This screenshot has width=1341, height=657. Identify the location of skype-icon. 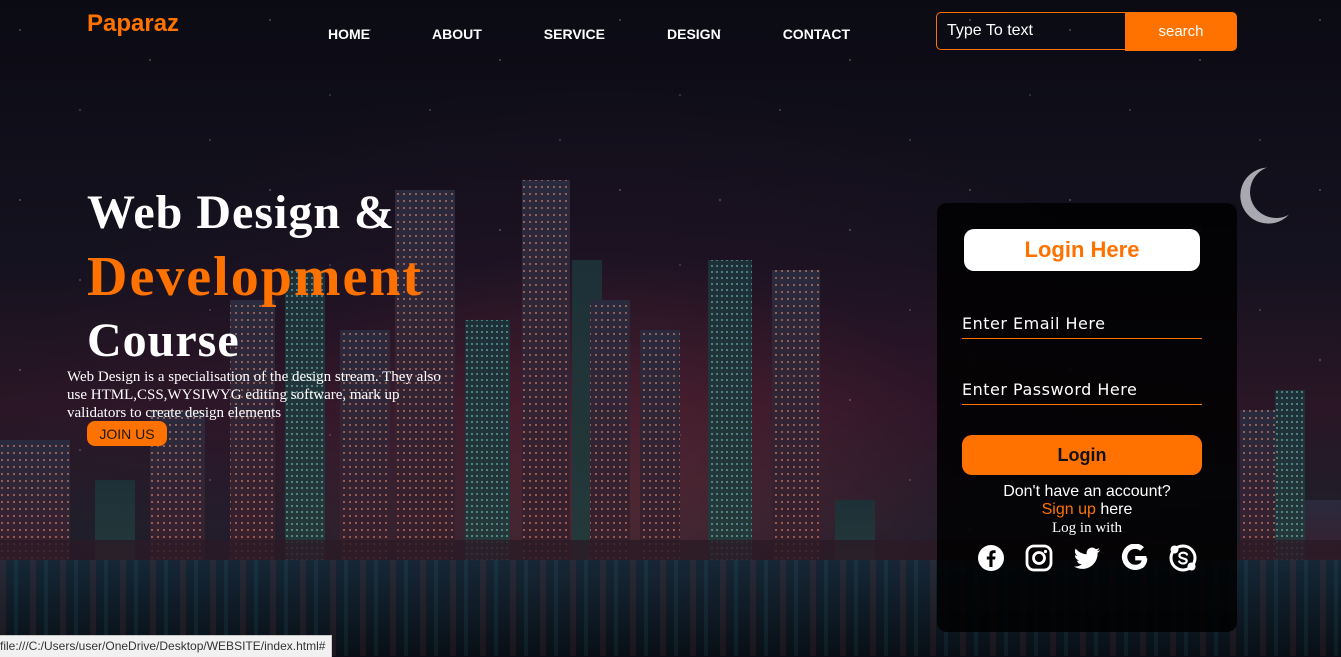
(1183, 558).